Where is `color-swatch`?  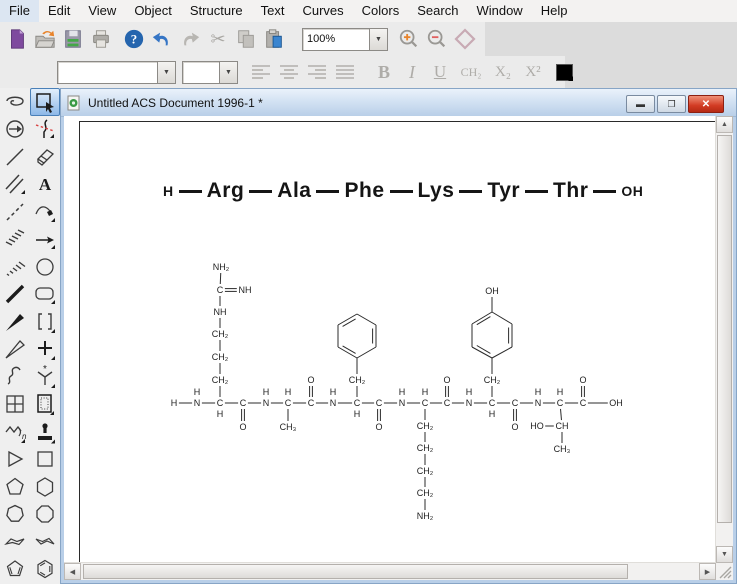
color-swatch is located at coordinates (564, 72).